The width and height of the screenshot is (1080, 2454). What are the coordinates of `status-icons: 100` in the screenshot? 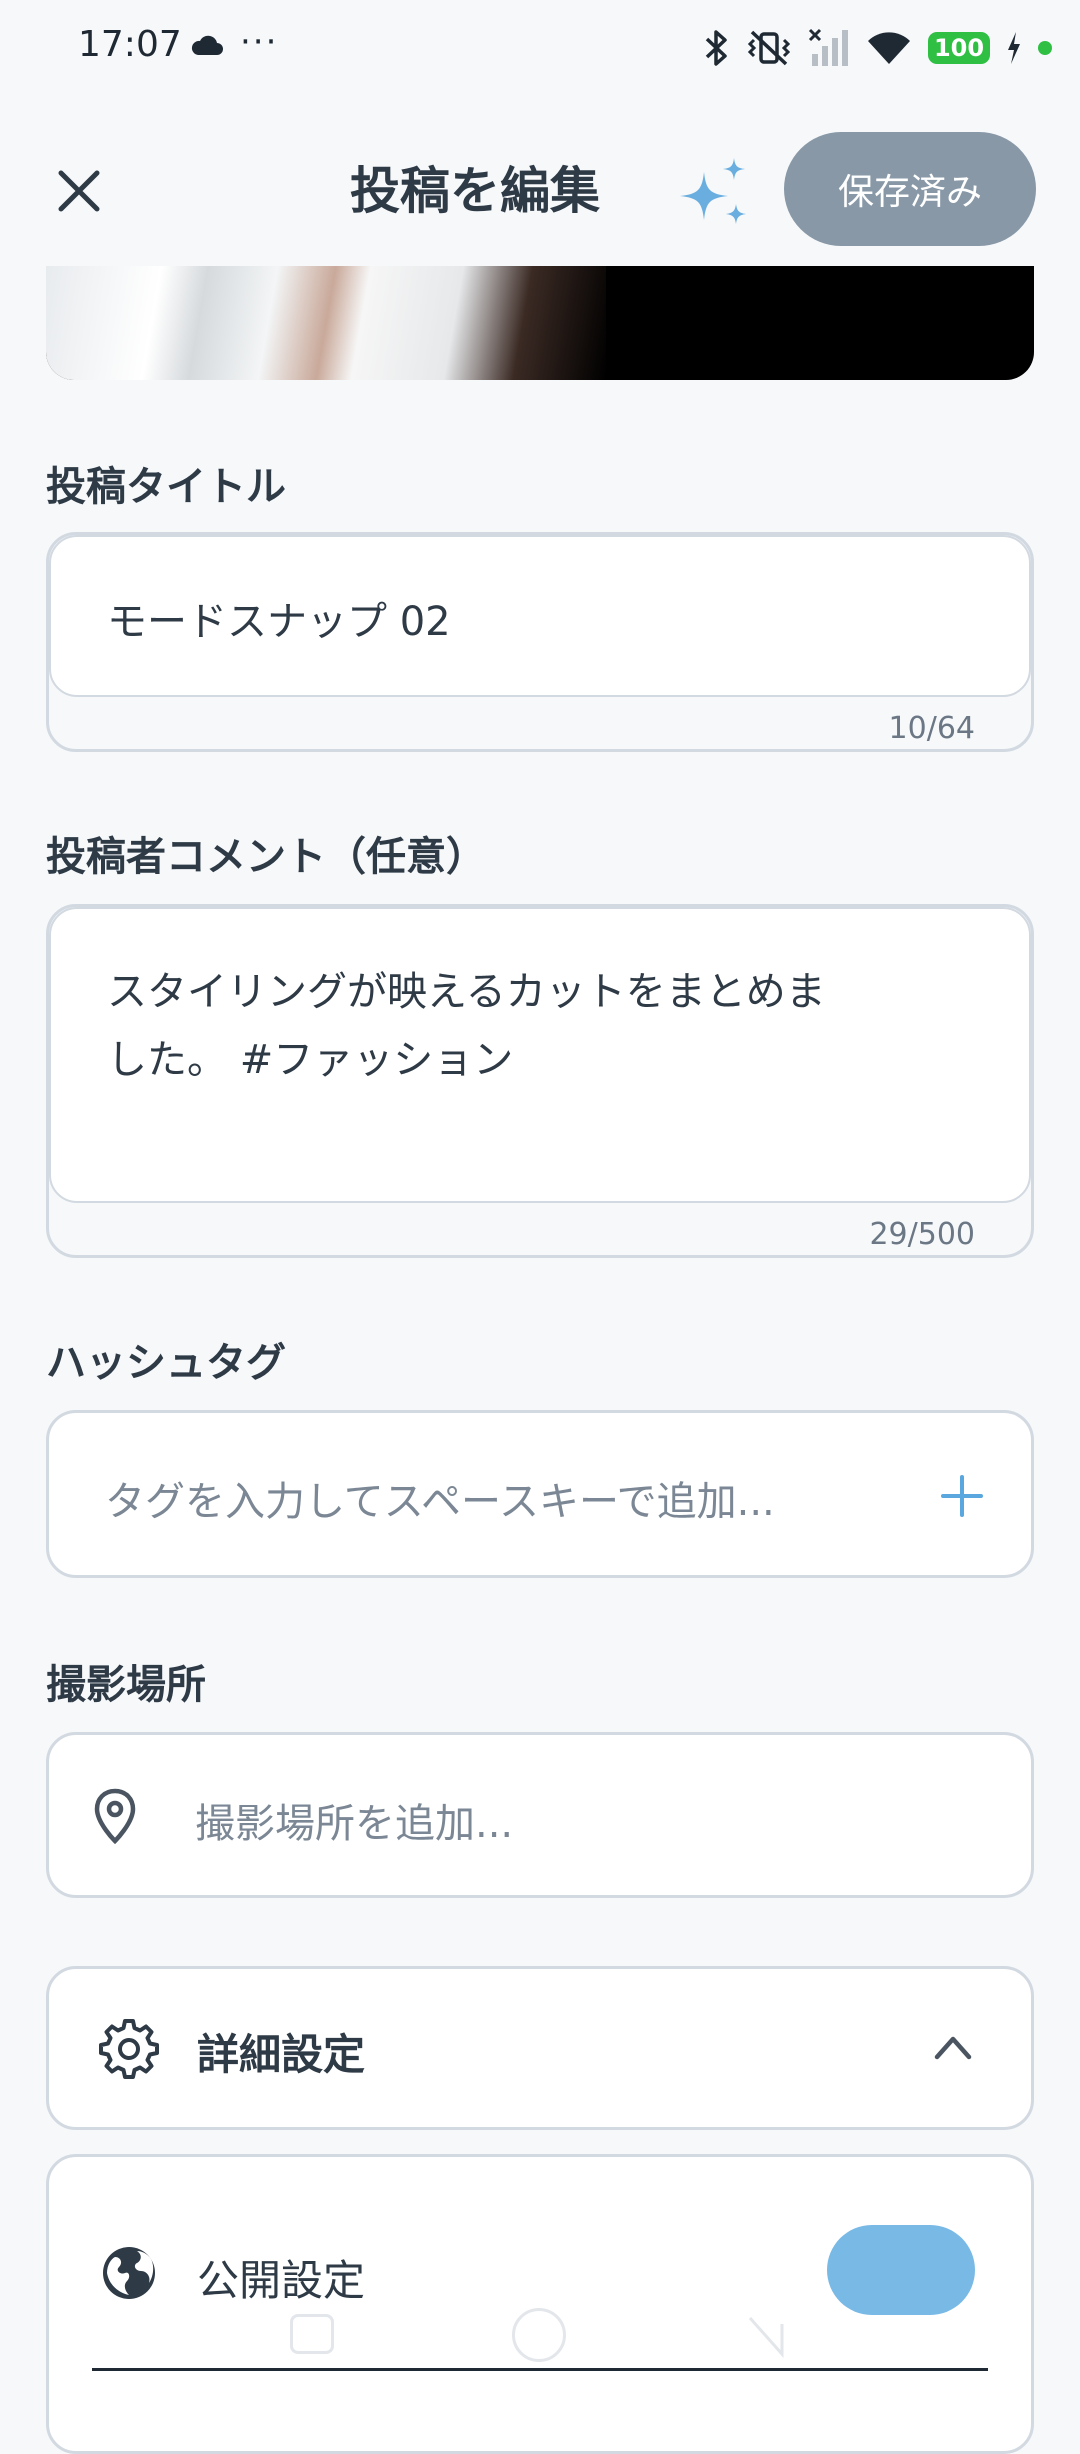 It's located at (878, 48).